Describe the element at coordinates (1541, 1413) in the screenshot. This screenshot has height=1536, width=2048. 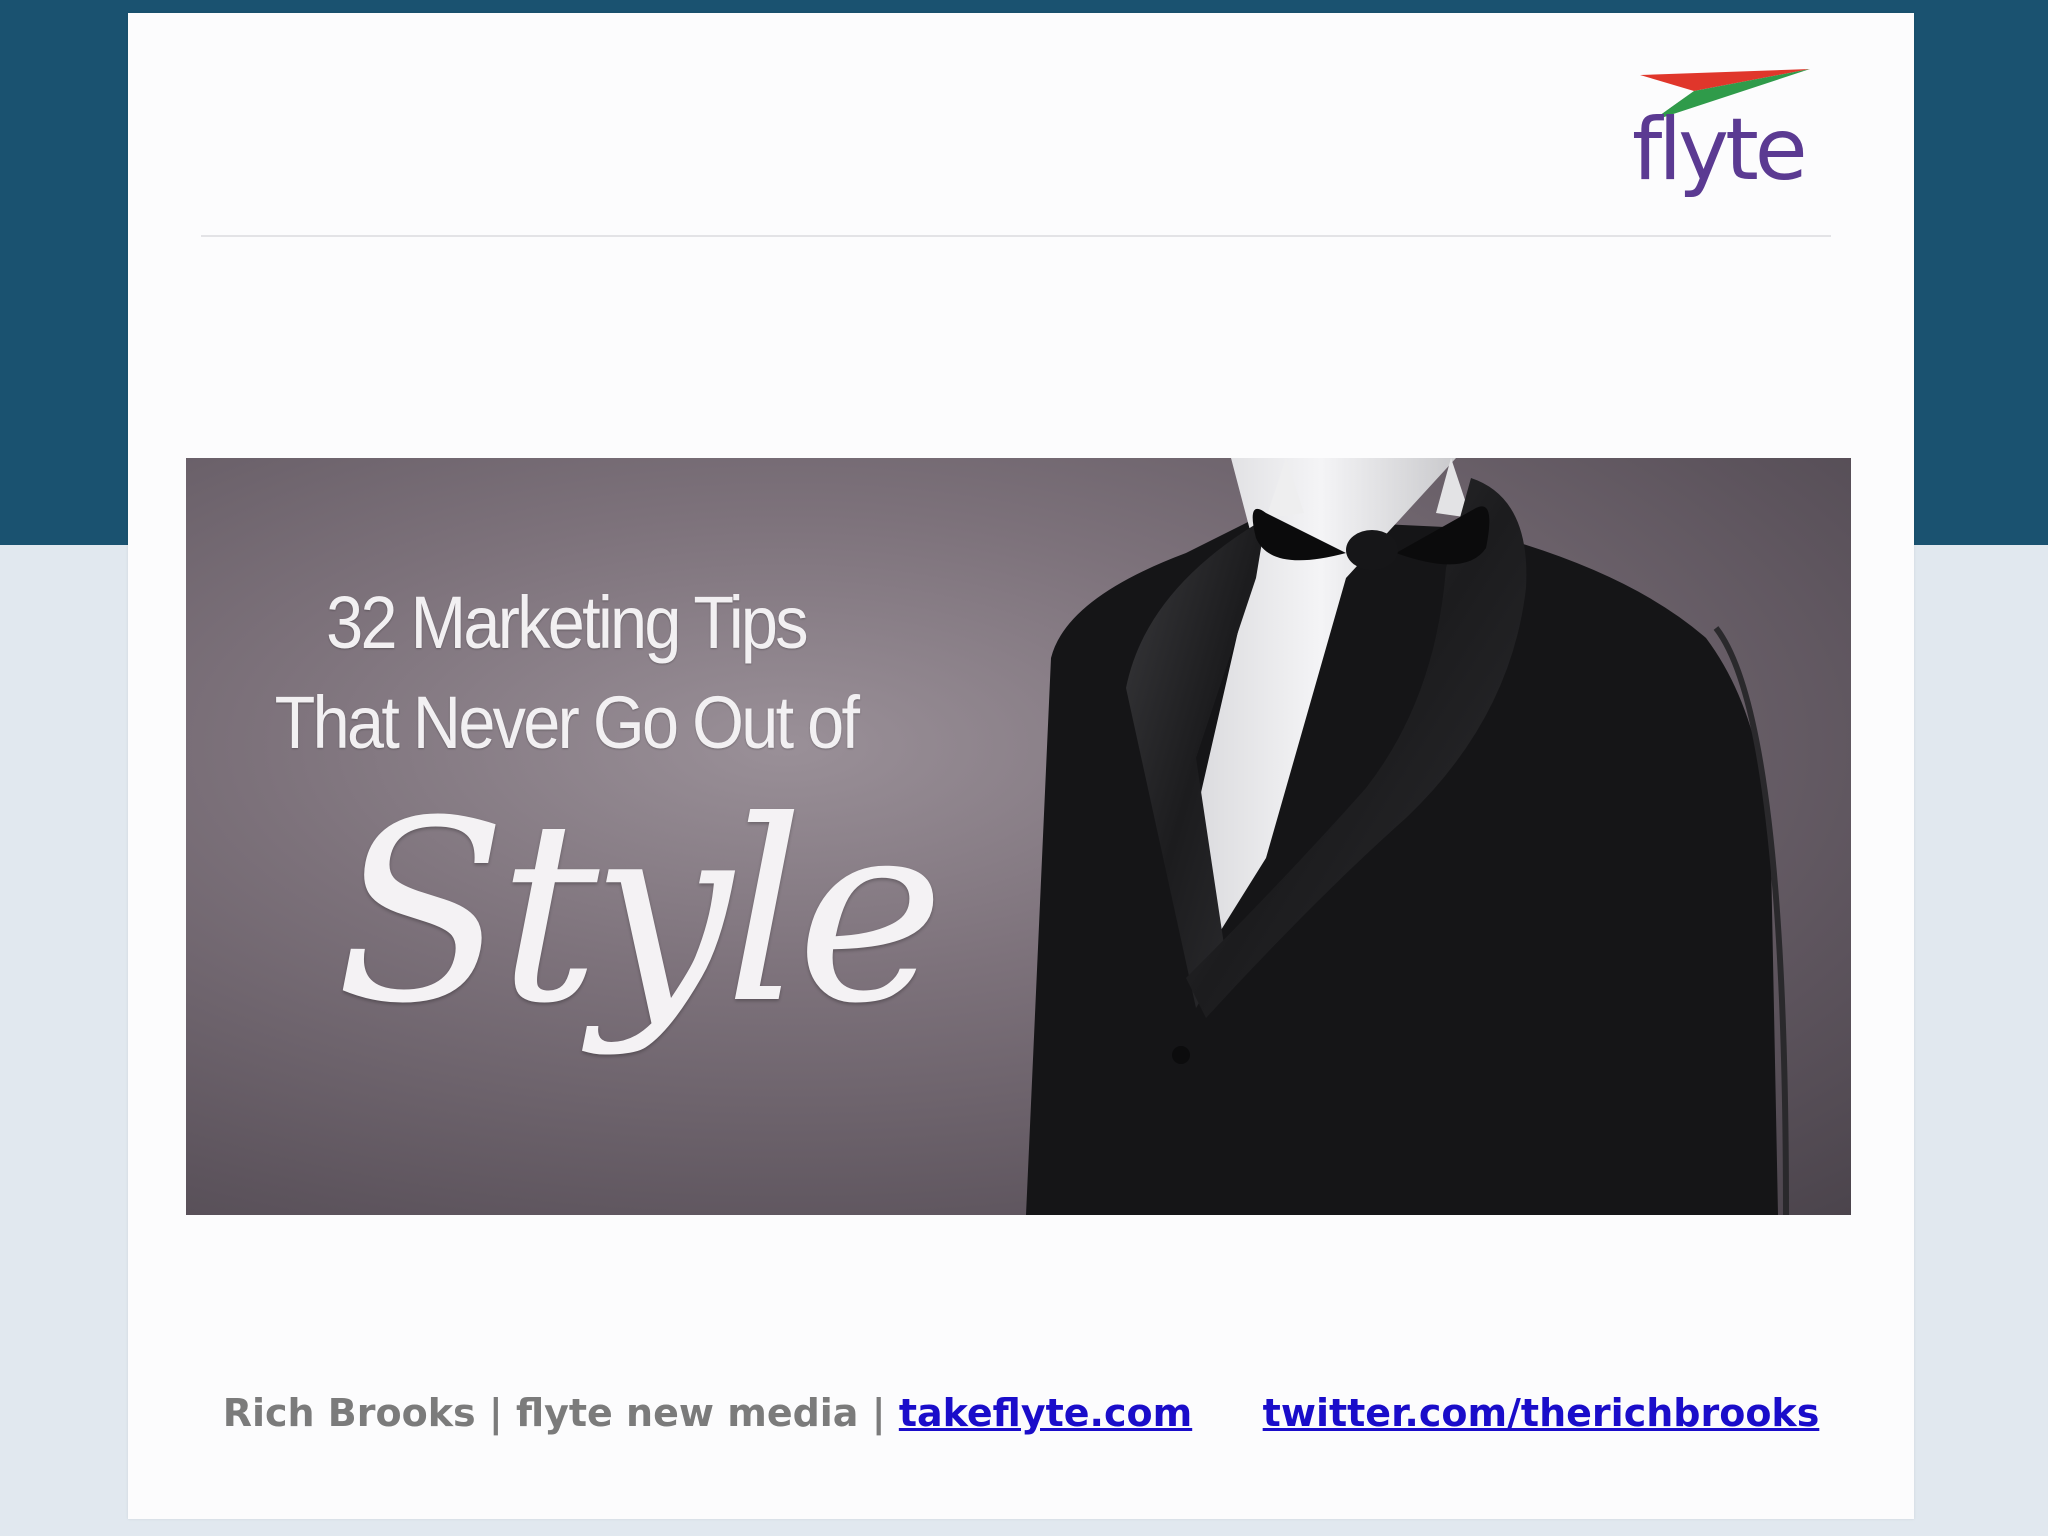
I see `twitter-link: twitter.com/therichbrooks` at that location.